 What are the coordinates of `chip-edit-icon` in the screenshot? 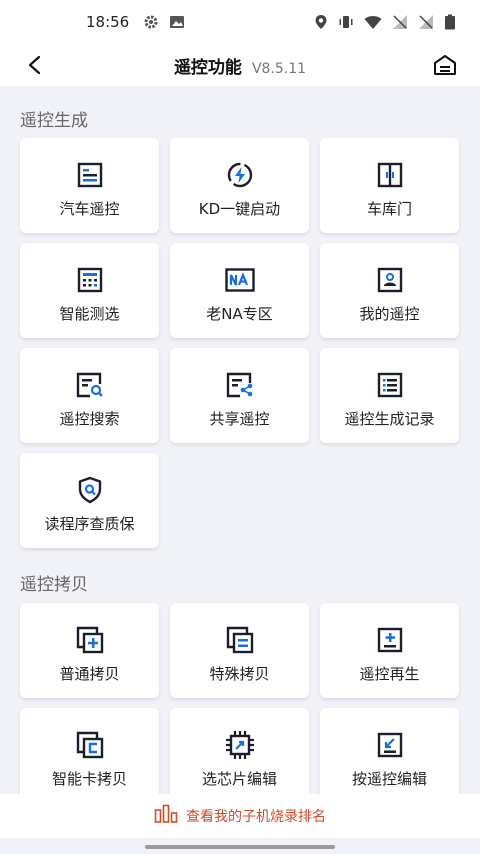 It's located at (240, 745).